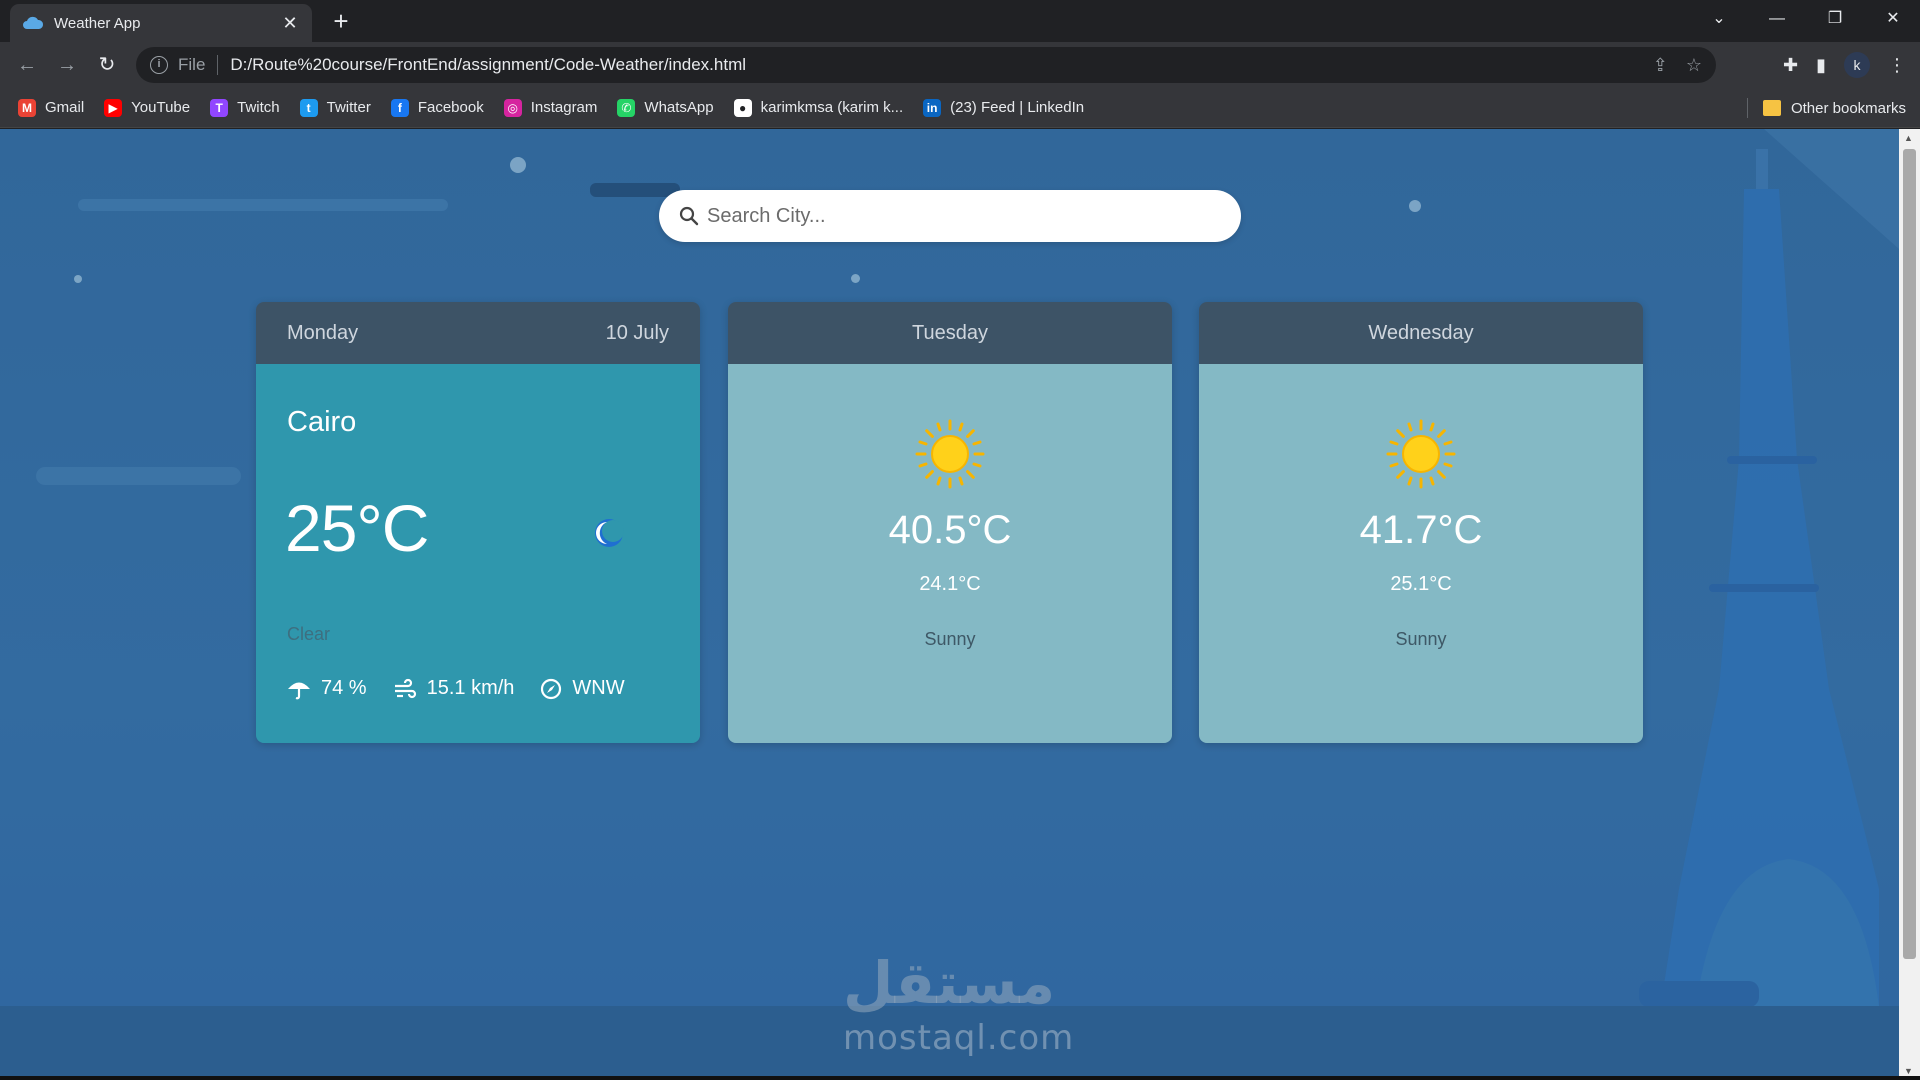 Image resolution: width=1920 pixels, height=1080 pixels. I want to click on bookmark-item: in (23) Feed | LinkedIn, so click(1004, 107).